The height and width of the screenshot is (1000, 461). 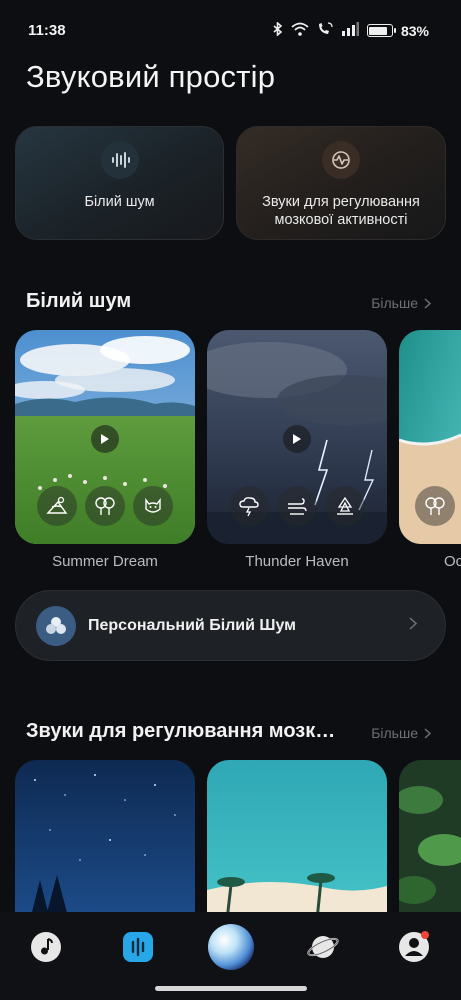 I want to click on white-noise-section-title: Білий шум, so click(x=79, y=301).